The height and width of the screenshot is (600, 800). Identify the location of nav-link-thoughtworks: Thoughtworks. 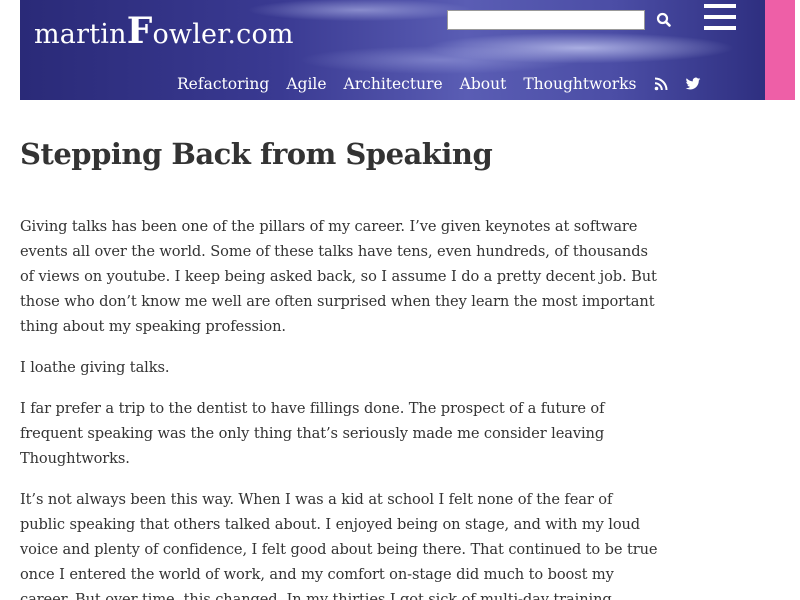
(579, 84).